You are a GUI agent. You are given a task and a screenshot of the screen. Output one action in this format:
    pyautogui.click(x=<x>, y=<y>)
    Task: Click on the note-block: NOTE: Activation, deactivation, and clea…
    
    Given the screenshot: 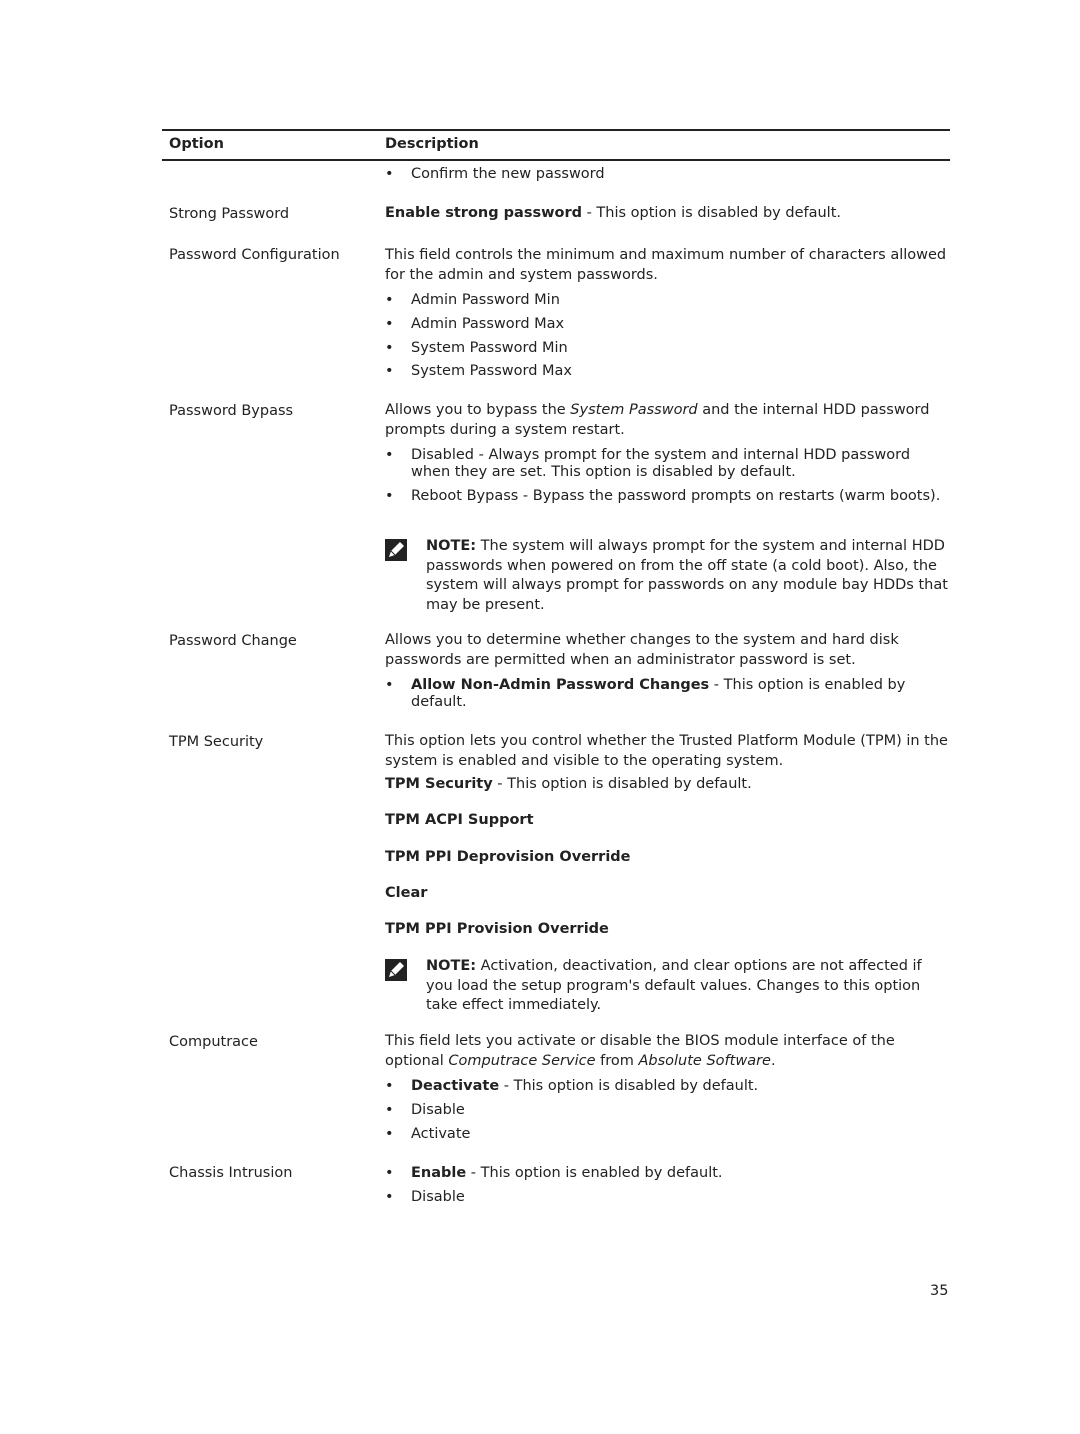 What is the action you would take?
    pyautogui.click(x=667, y=986)
    